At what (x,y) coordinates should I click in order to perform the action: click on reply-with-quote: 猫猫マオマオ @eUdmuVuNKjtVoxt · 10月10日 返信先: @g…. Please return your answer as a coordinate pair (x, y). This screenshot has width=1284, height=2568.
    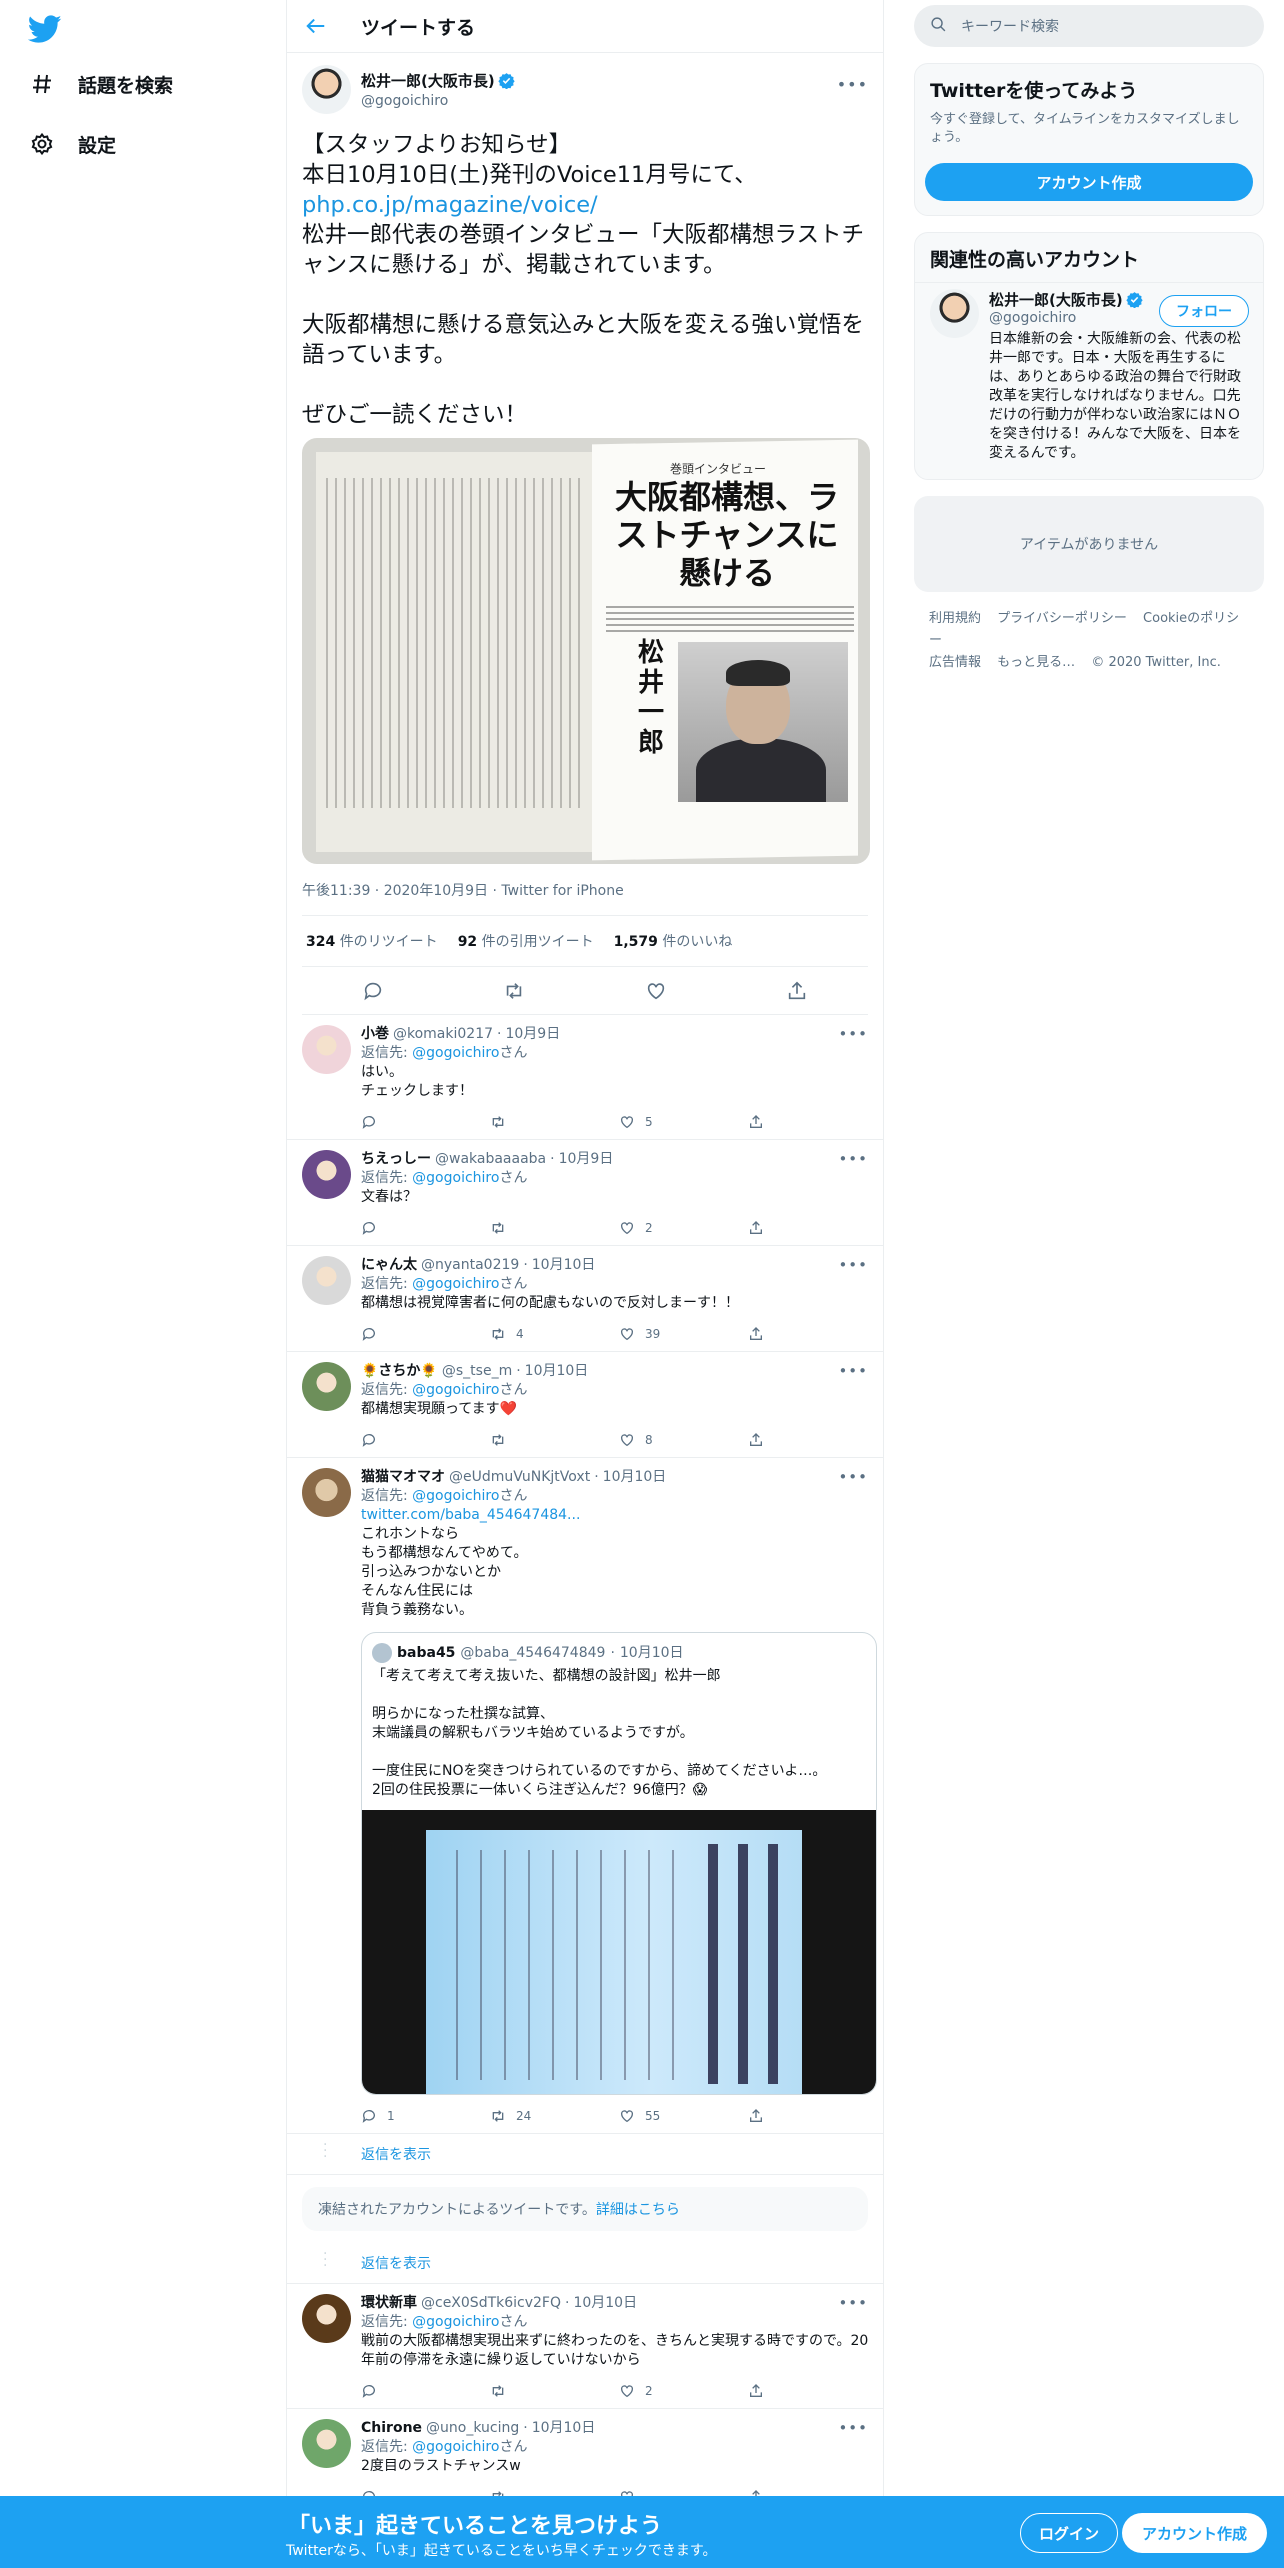
    Looking at the image, I should click on (585, 1796).